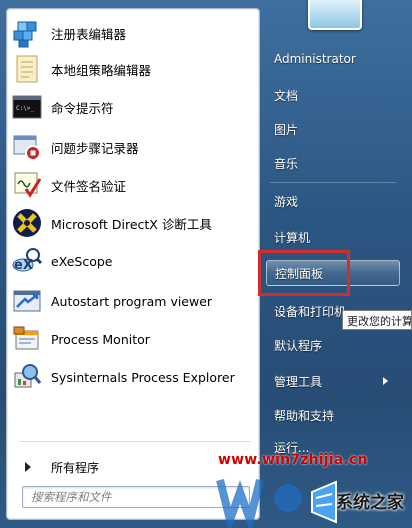 The width and height of the screenshot is (412, 528). What do you see at coordinates (333, 381) in the screenshot?
I see `right-item-admin-tools: 管理工具` at bounding box center [333, 381].